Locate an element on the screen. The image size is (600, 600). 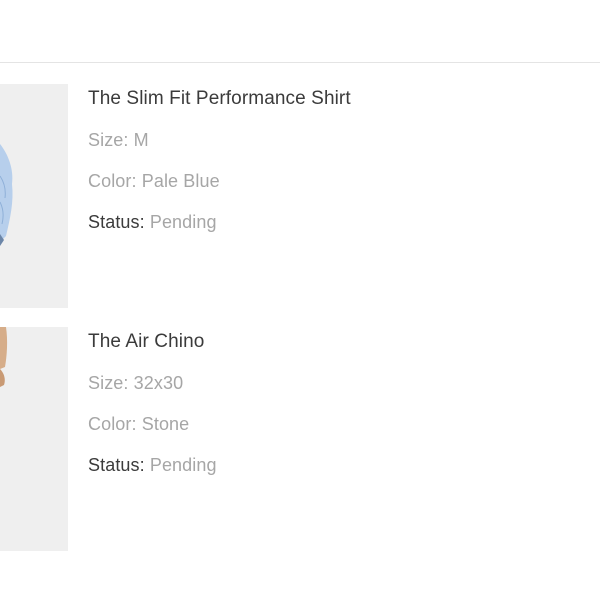
color-attribute: Color: Stone is located at coordinates (138, 424).